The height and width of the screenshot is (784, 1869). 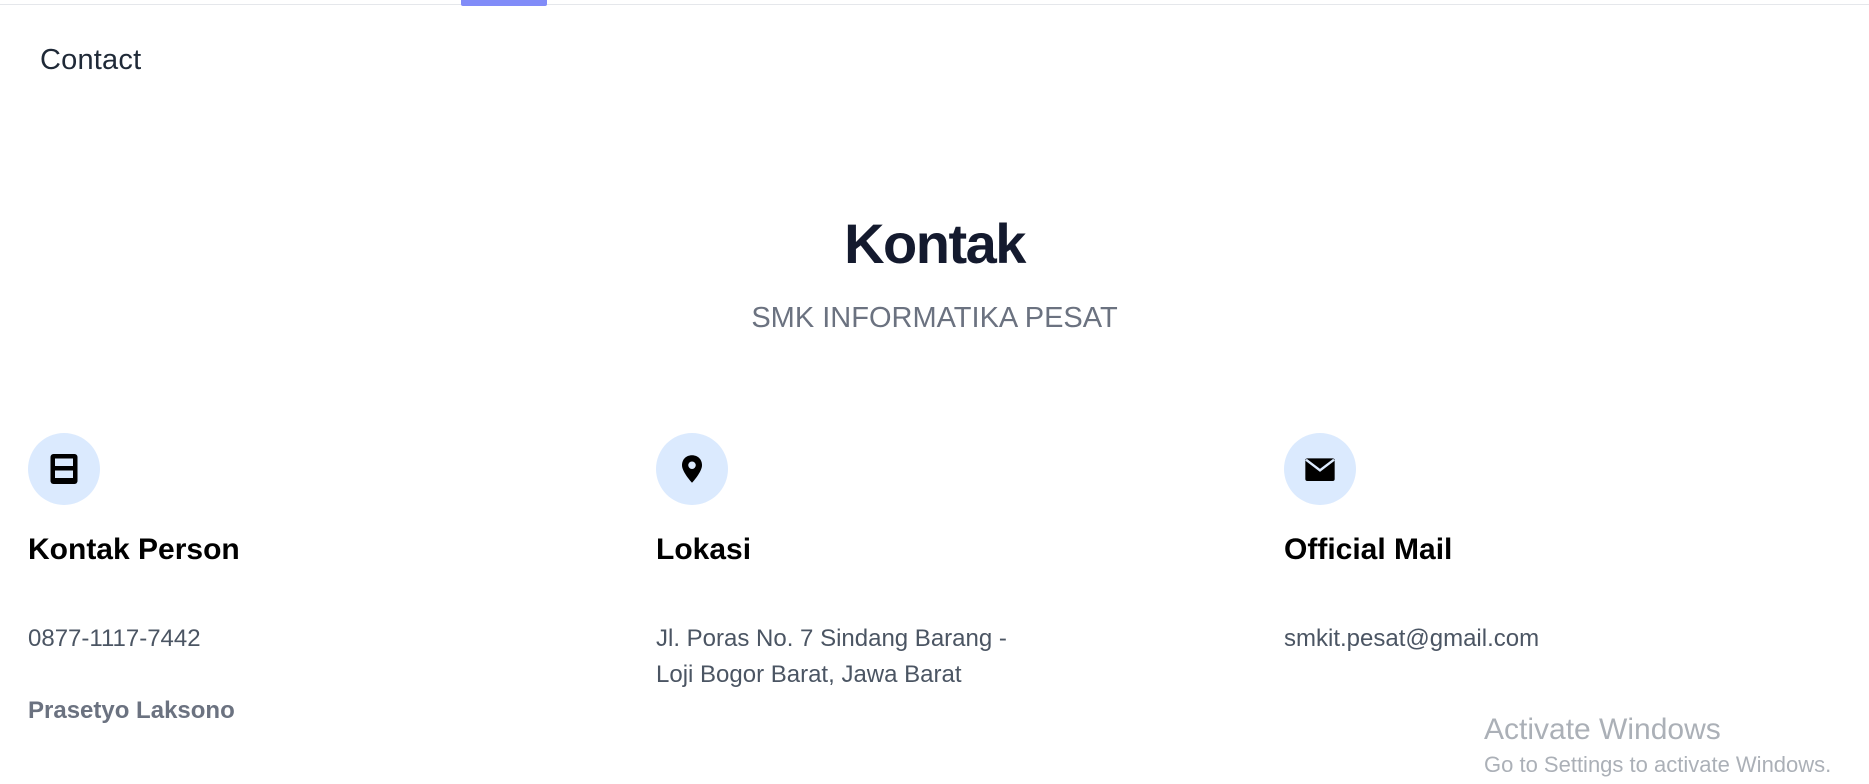 I want to click on section-subtitle: SMK INFORMATIKA PESAT, so click(x=934, y=318).